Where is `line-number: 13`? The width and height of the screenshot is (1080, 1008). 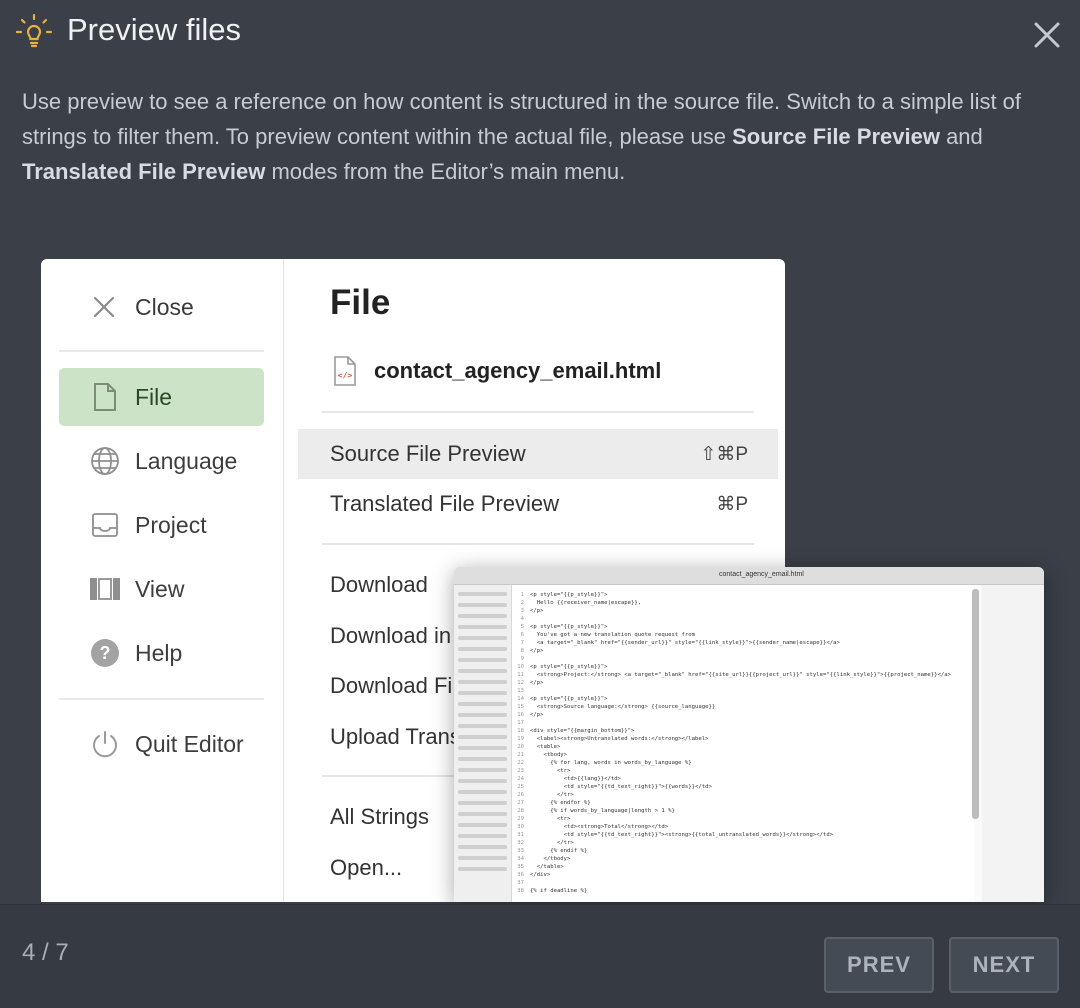 line-number: 13 is located at coordinates (520, 691).